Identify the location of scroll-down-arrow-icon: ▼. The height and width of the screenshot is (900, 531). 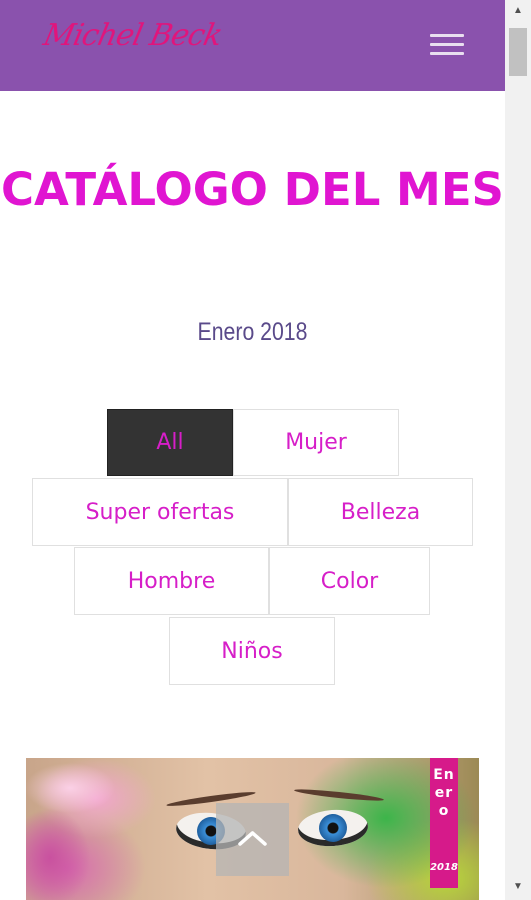
(518, 887).